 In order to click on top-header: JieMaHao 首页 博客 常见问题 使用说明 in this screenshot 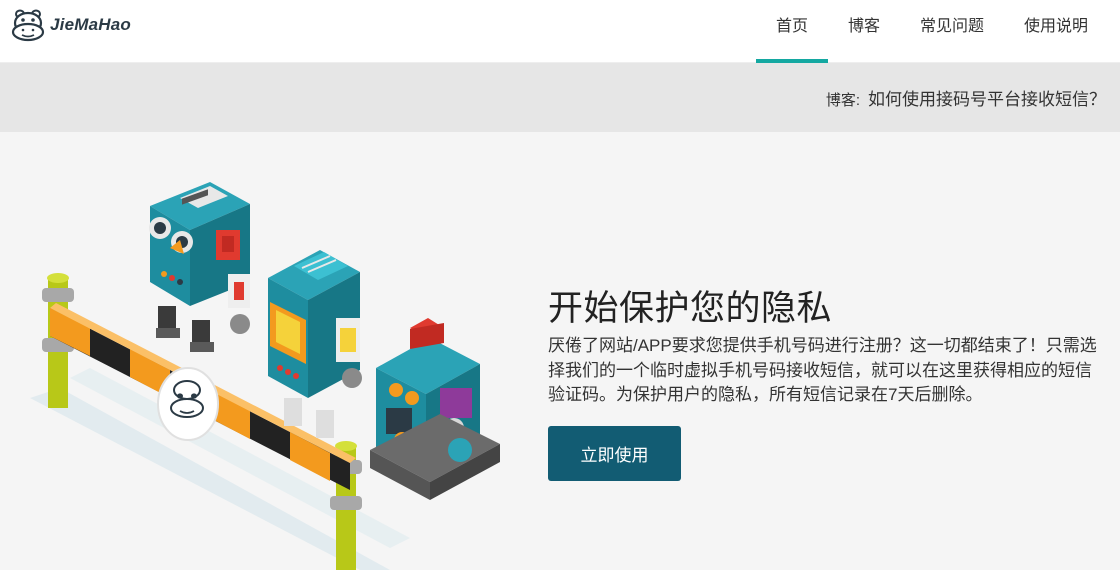, I will do `click(560, 31)`.